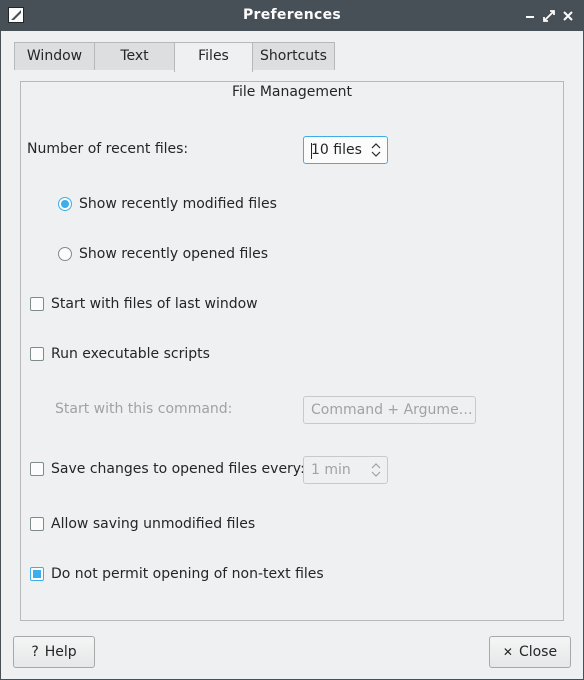  What do you see at coordinates (54, 56) in the screenshot?
I see `tab-window: Window` at bounding box center [54, 56].